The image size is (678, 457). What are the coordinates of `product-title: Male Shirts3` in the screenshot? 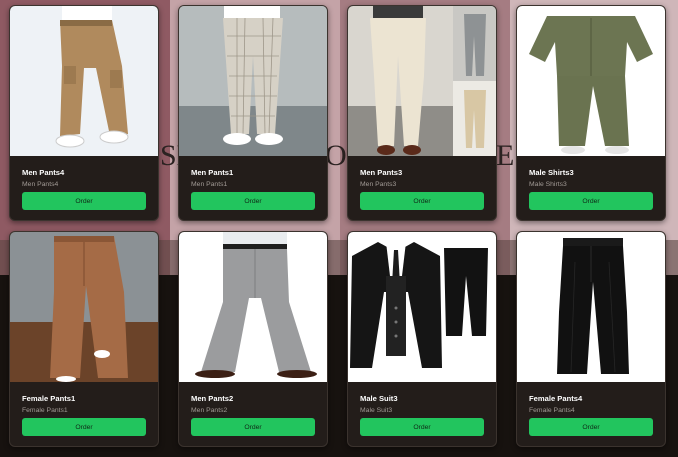 It's located at (551, 172).